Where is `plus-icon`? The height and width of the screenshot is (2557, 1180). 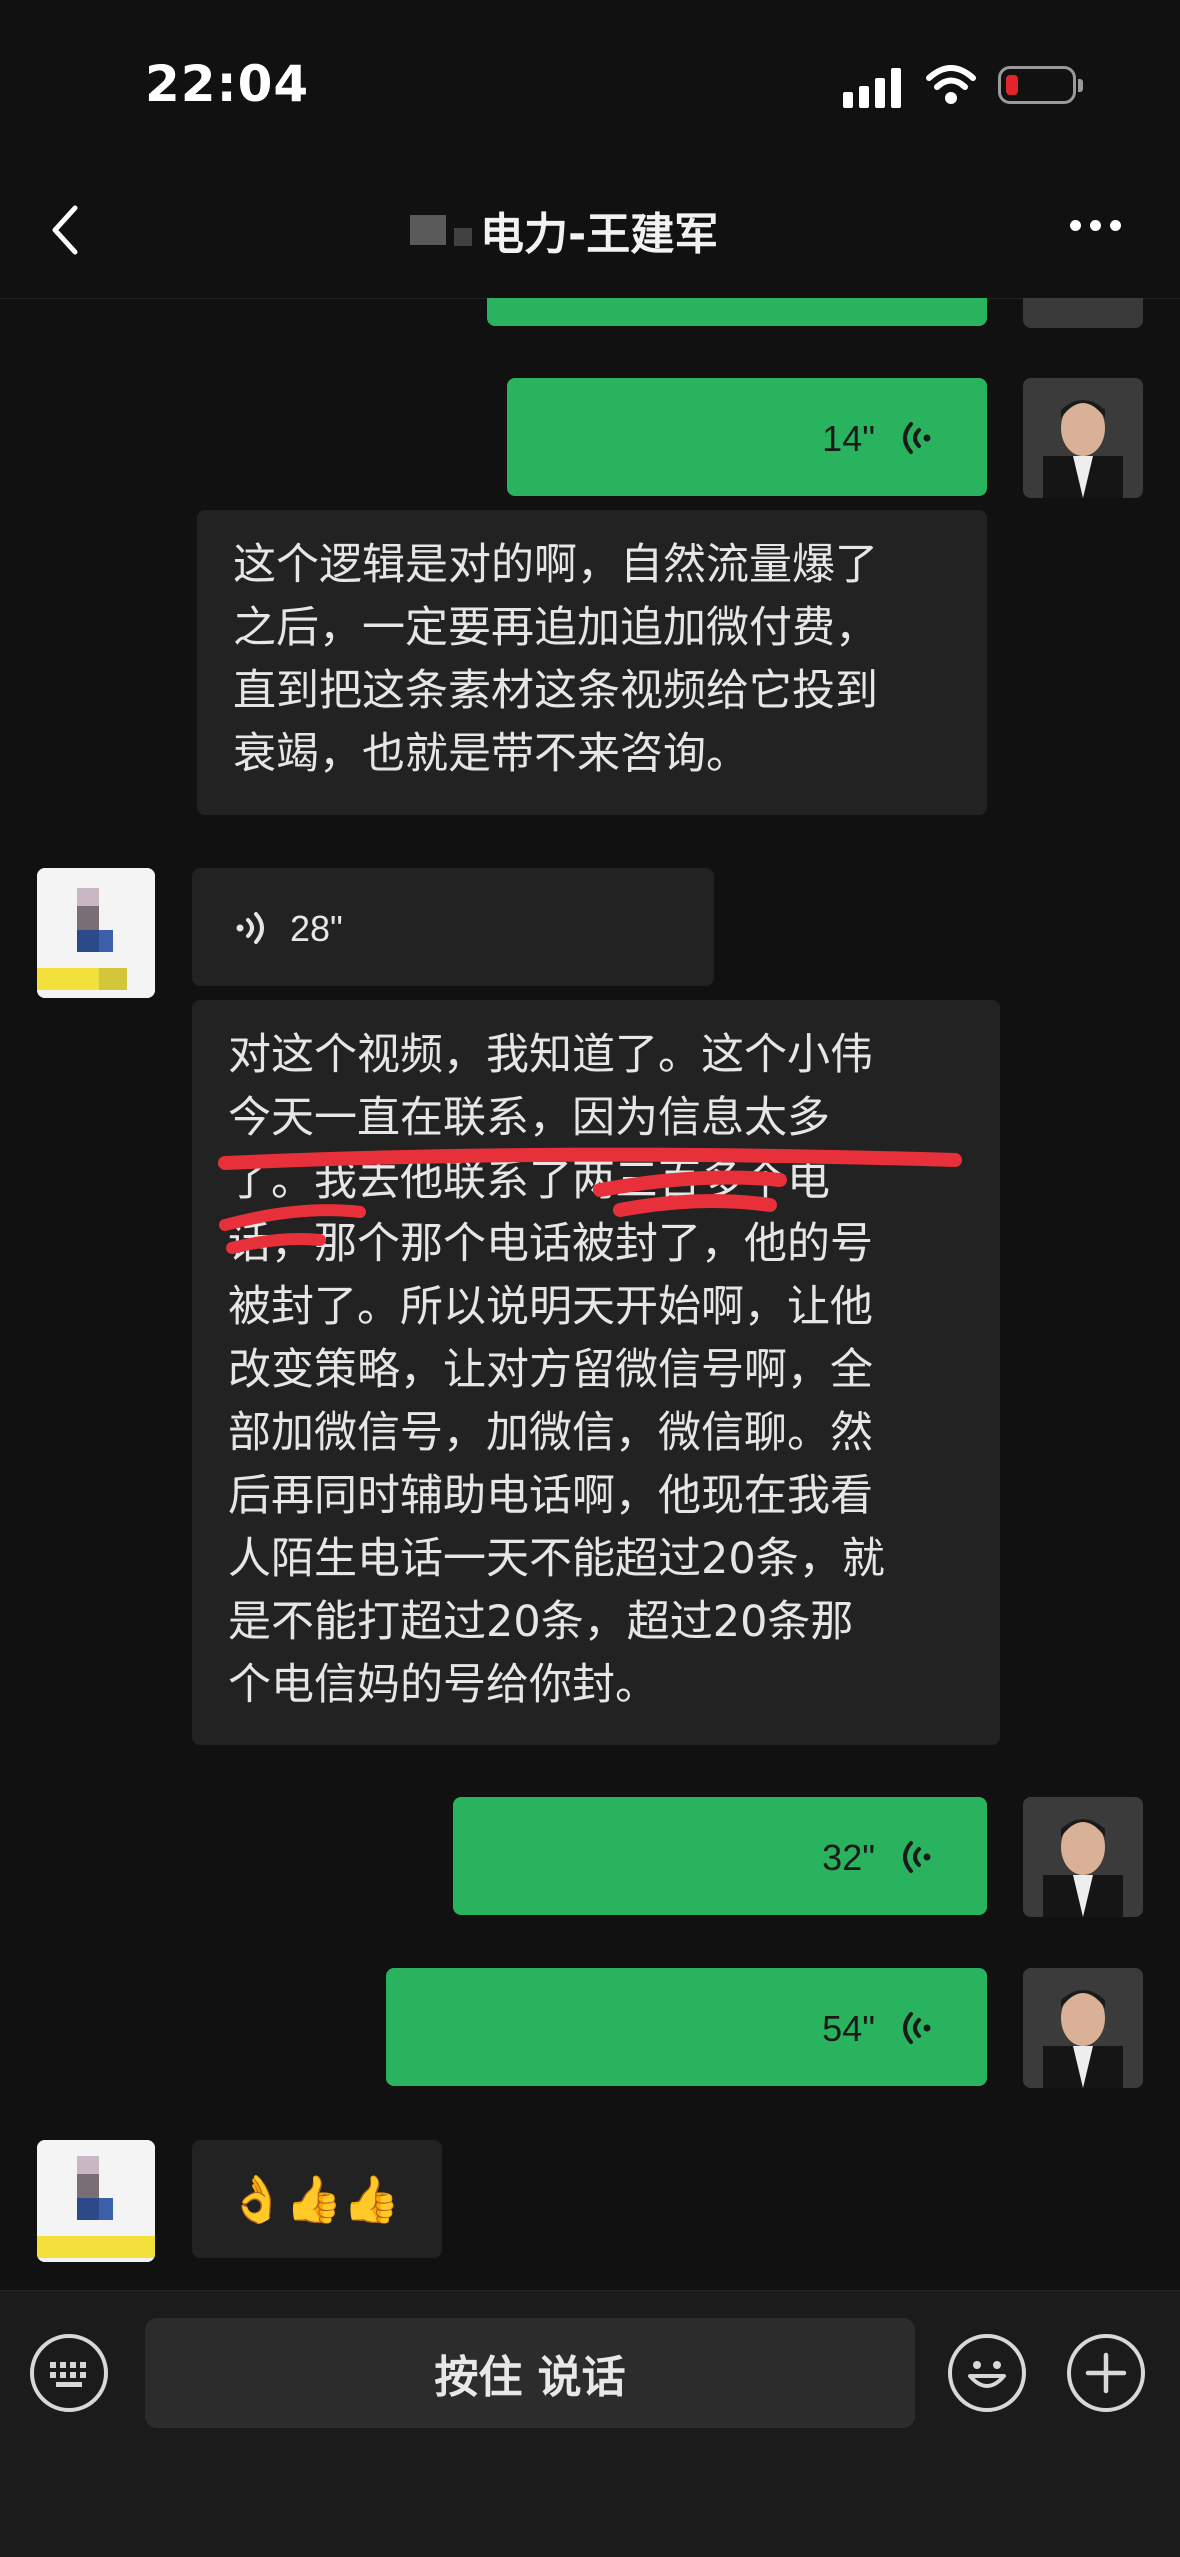 plus-icon is located at coordinates (1106, 2373).